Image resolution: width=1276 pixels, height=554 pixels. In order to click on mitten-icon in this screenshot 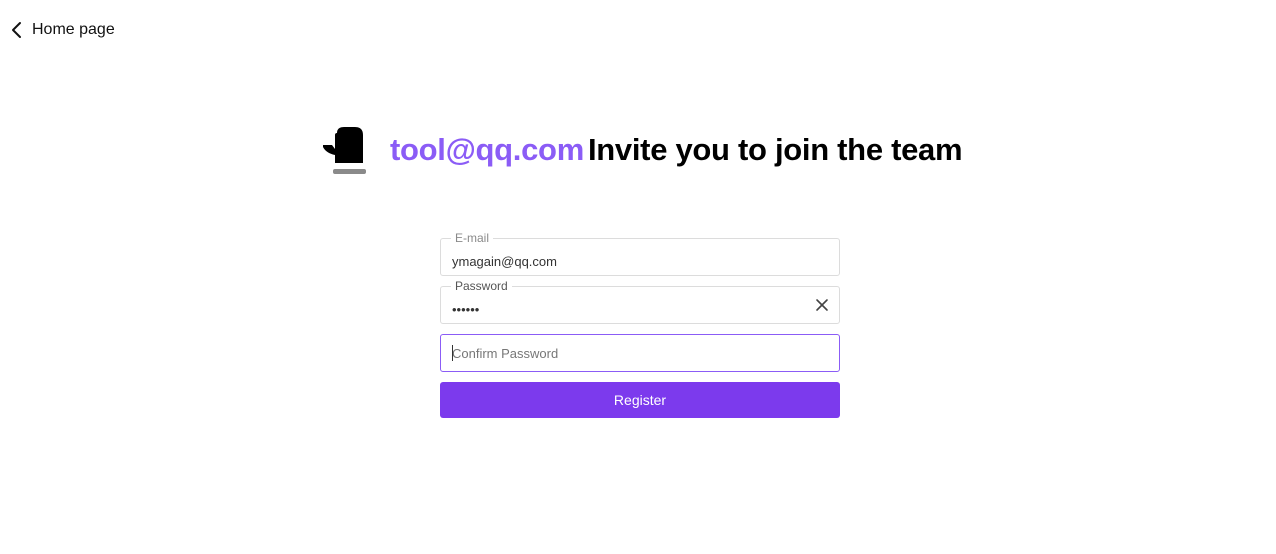, I will do `click(344, 150)`.